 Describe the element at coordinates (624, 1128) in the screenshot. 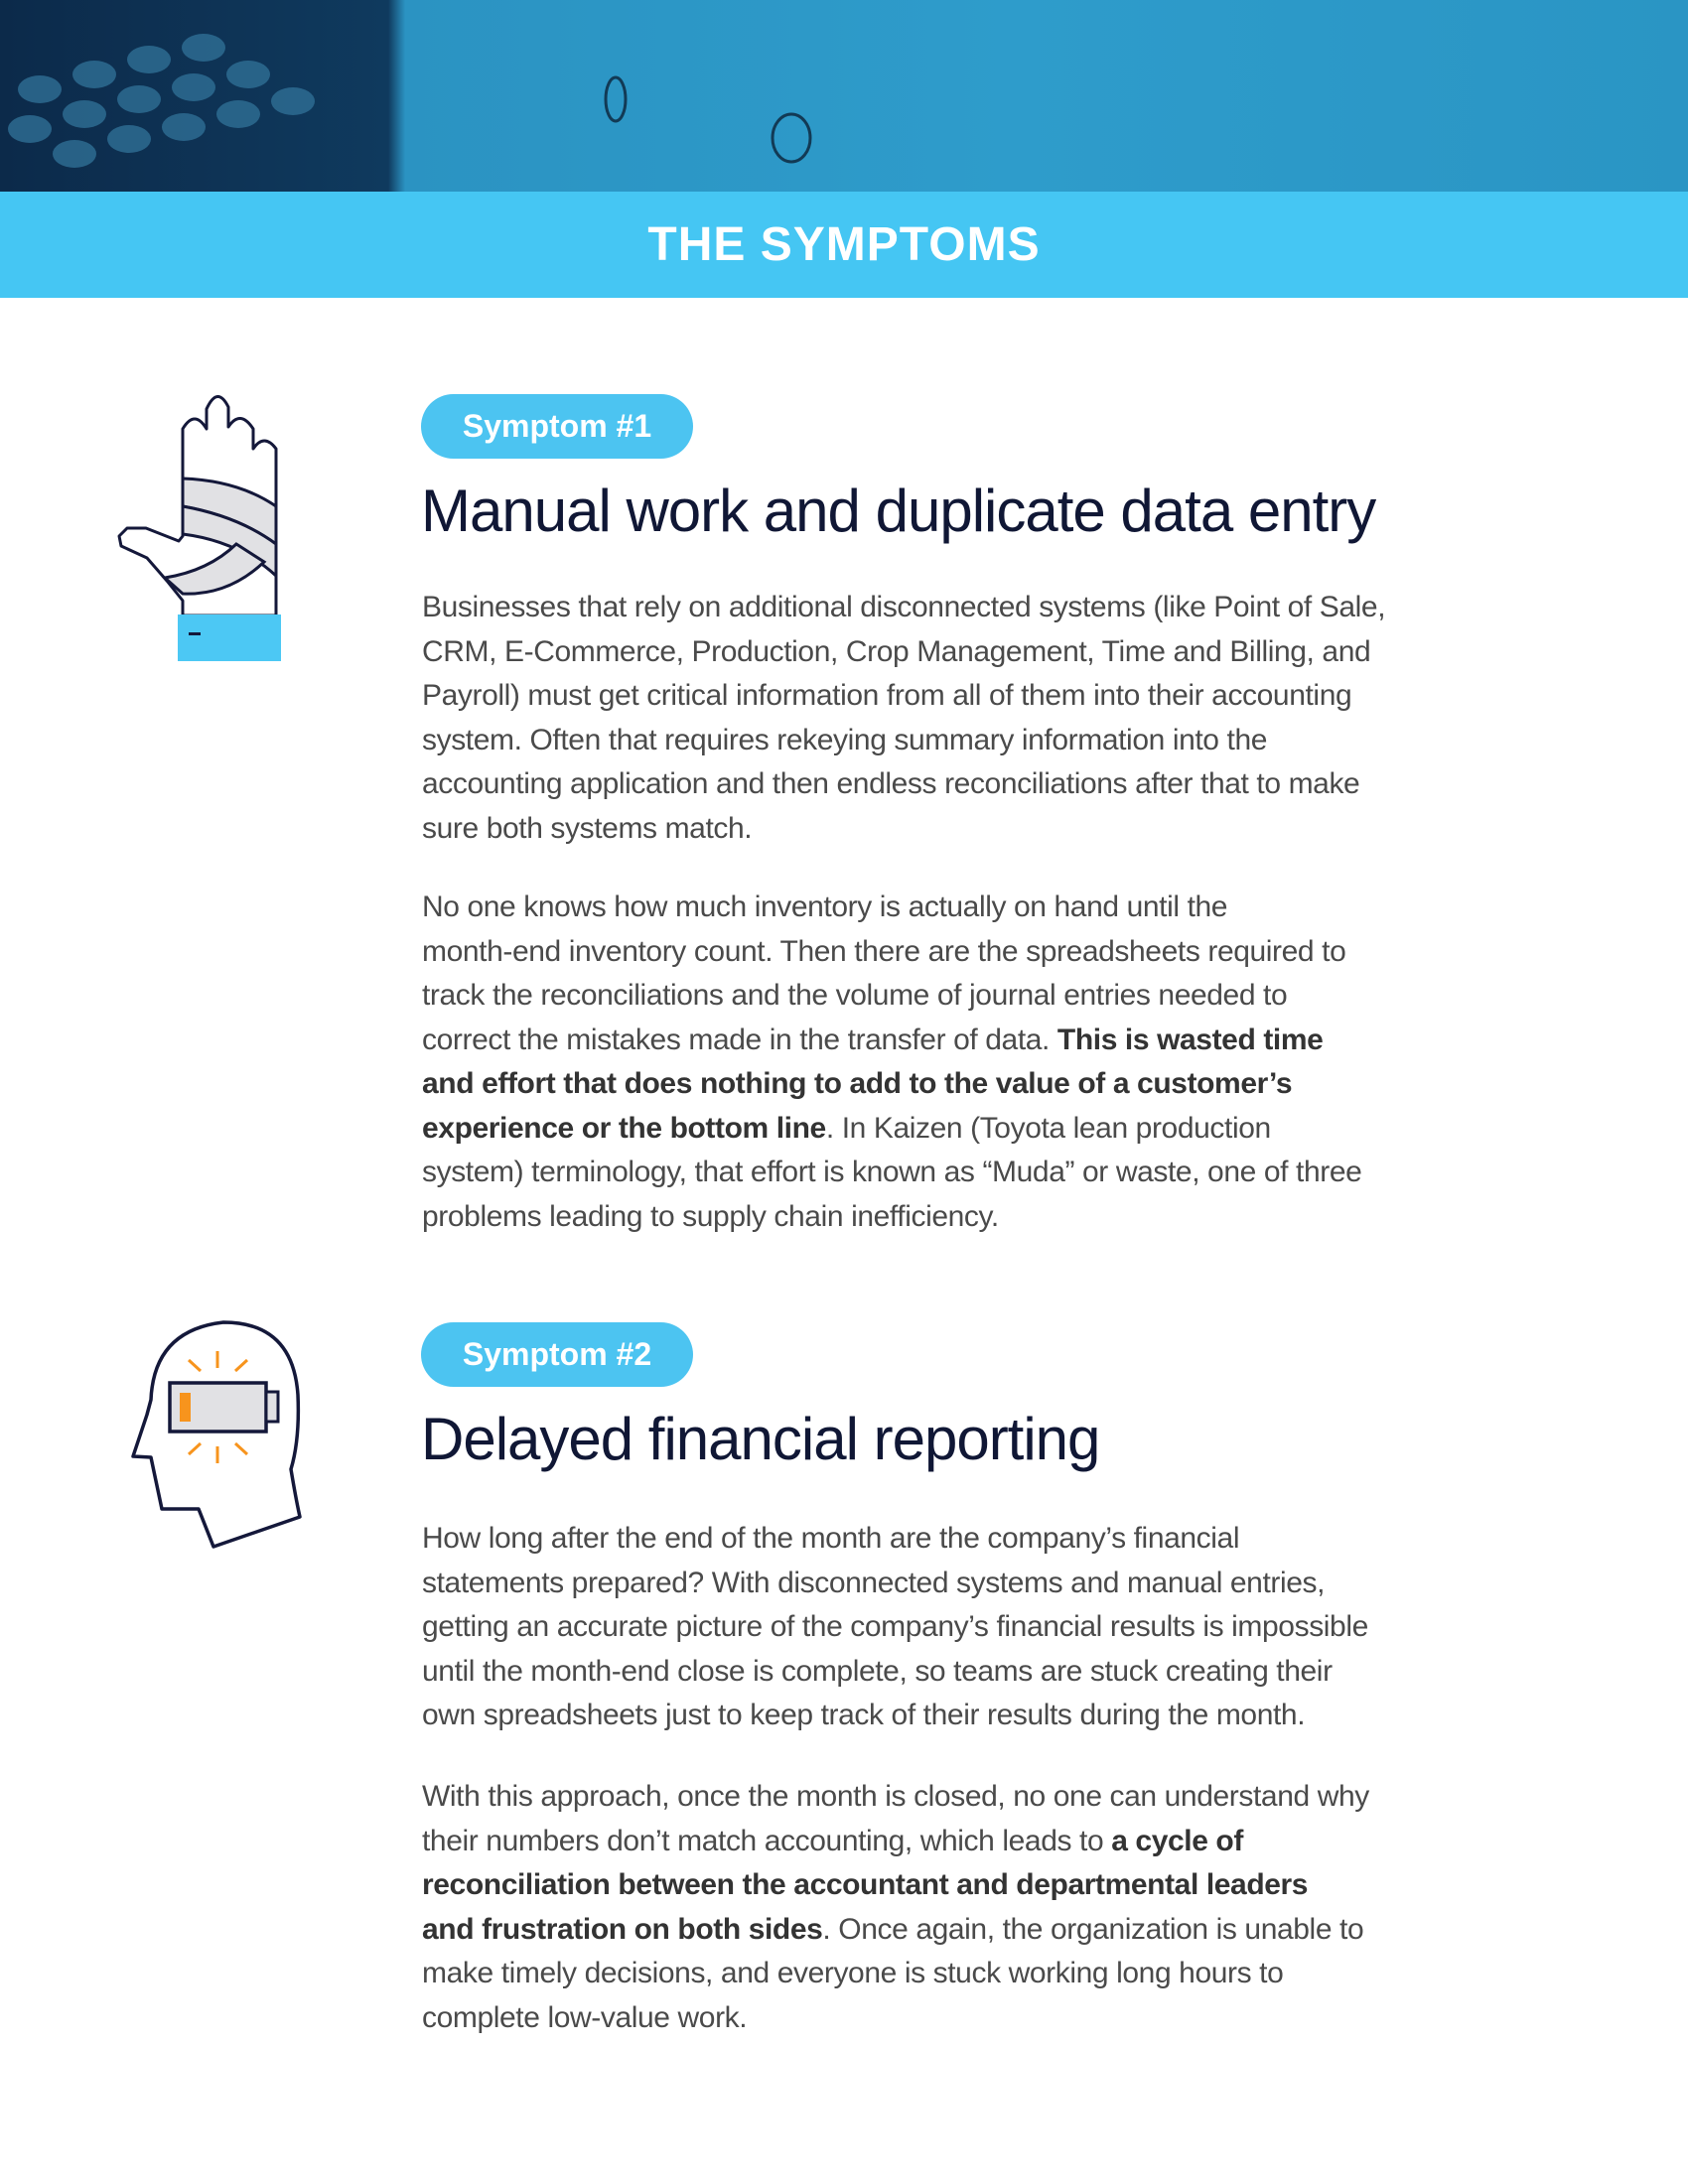

I see `bold-text: experience or the bottom line` at that location.